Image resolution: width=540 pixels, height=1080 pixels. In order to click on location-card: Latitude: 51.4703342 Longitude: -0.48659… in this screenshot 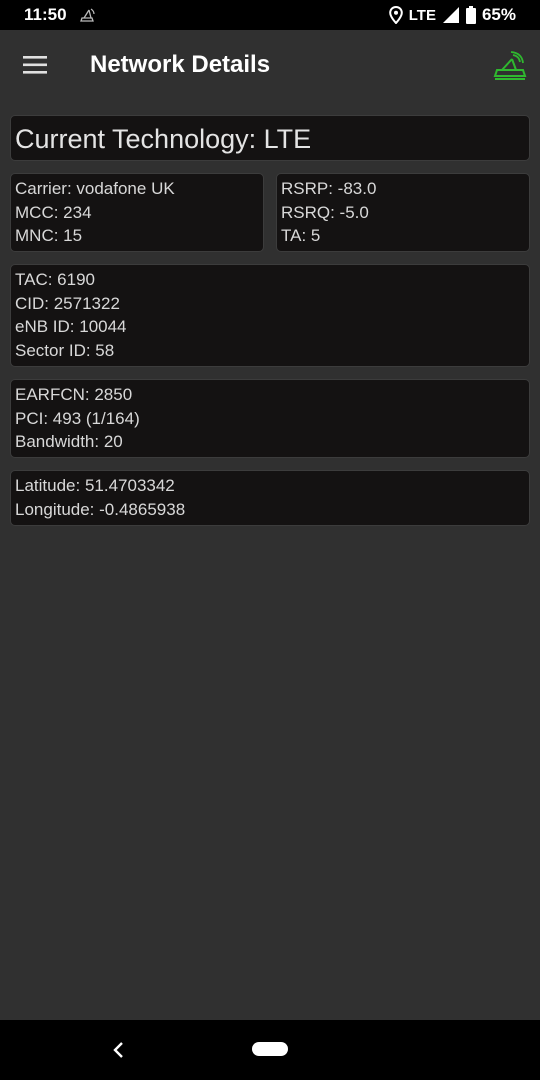, I will do `click(270, 498)`.